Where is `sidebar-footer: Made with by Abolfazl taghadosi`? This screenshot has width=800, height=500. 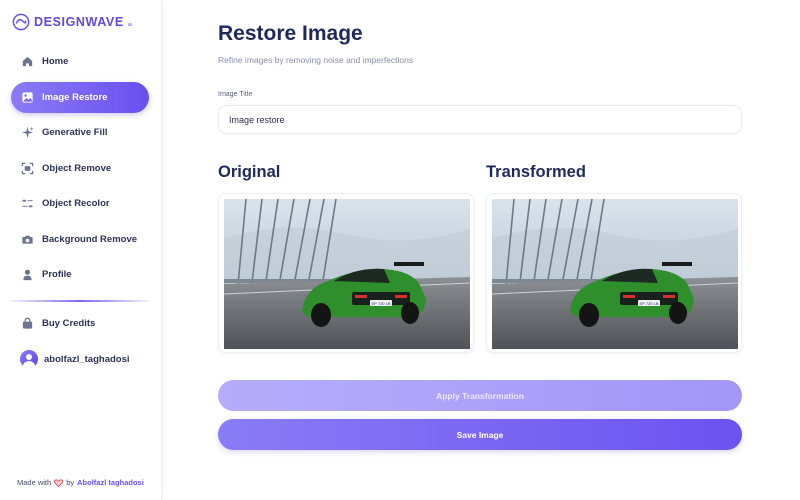 sidebar-footer: Made with by Abolfazl taghadosi is located at coordinates (80, 482).